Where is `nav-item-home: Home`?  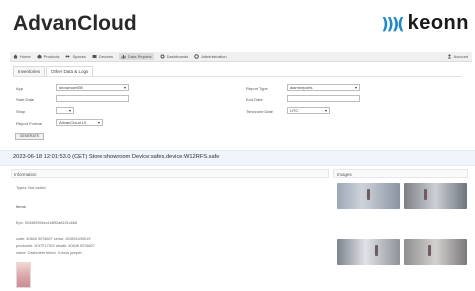
nav-item-home: Home is located at coordinates (22, 56).